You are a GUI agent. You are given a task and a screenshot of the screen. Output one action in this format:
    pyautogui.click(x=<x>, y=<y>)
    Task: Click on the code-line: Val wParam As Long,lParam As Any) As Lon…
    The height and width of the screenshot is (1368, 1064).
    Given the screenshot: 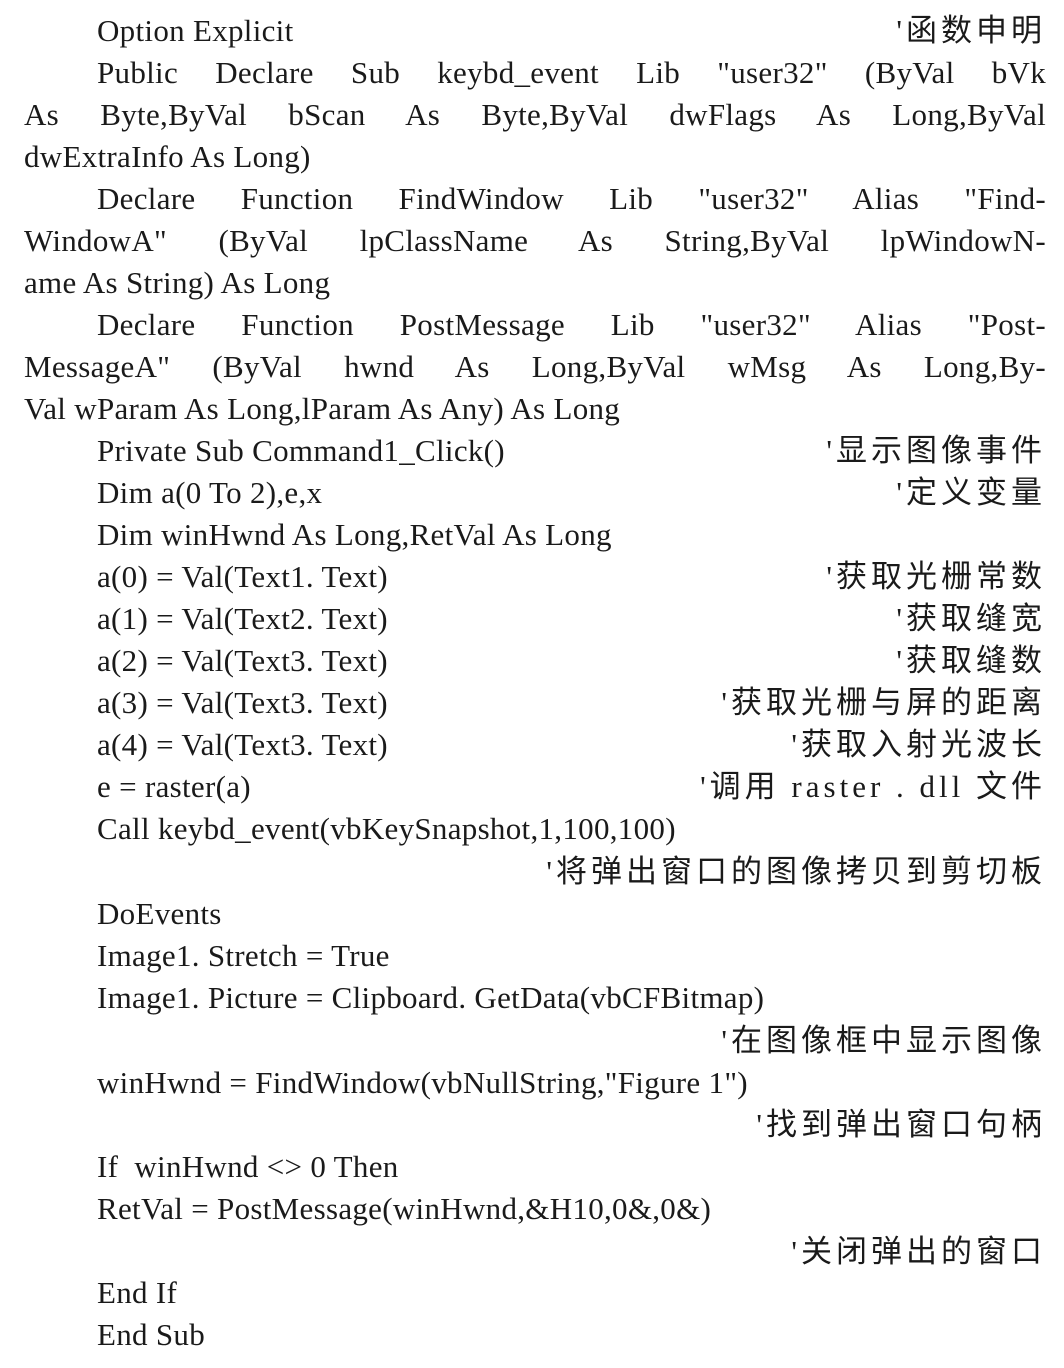 What is the action you would take?
    pyautogui.click(x=523, y=409)
    